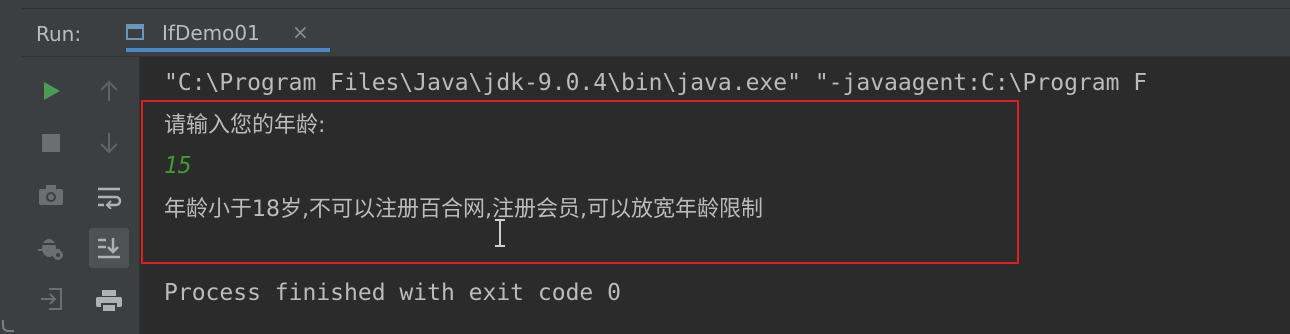  I want to click on print-button, so click(109, 301).